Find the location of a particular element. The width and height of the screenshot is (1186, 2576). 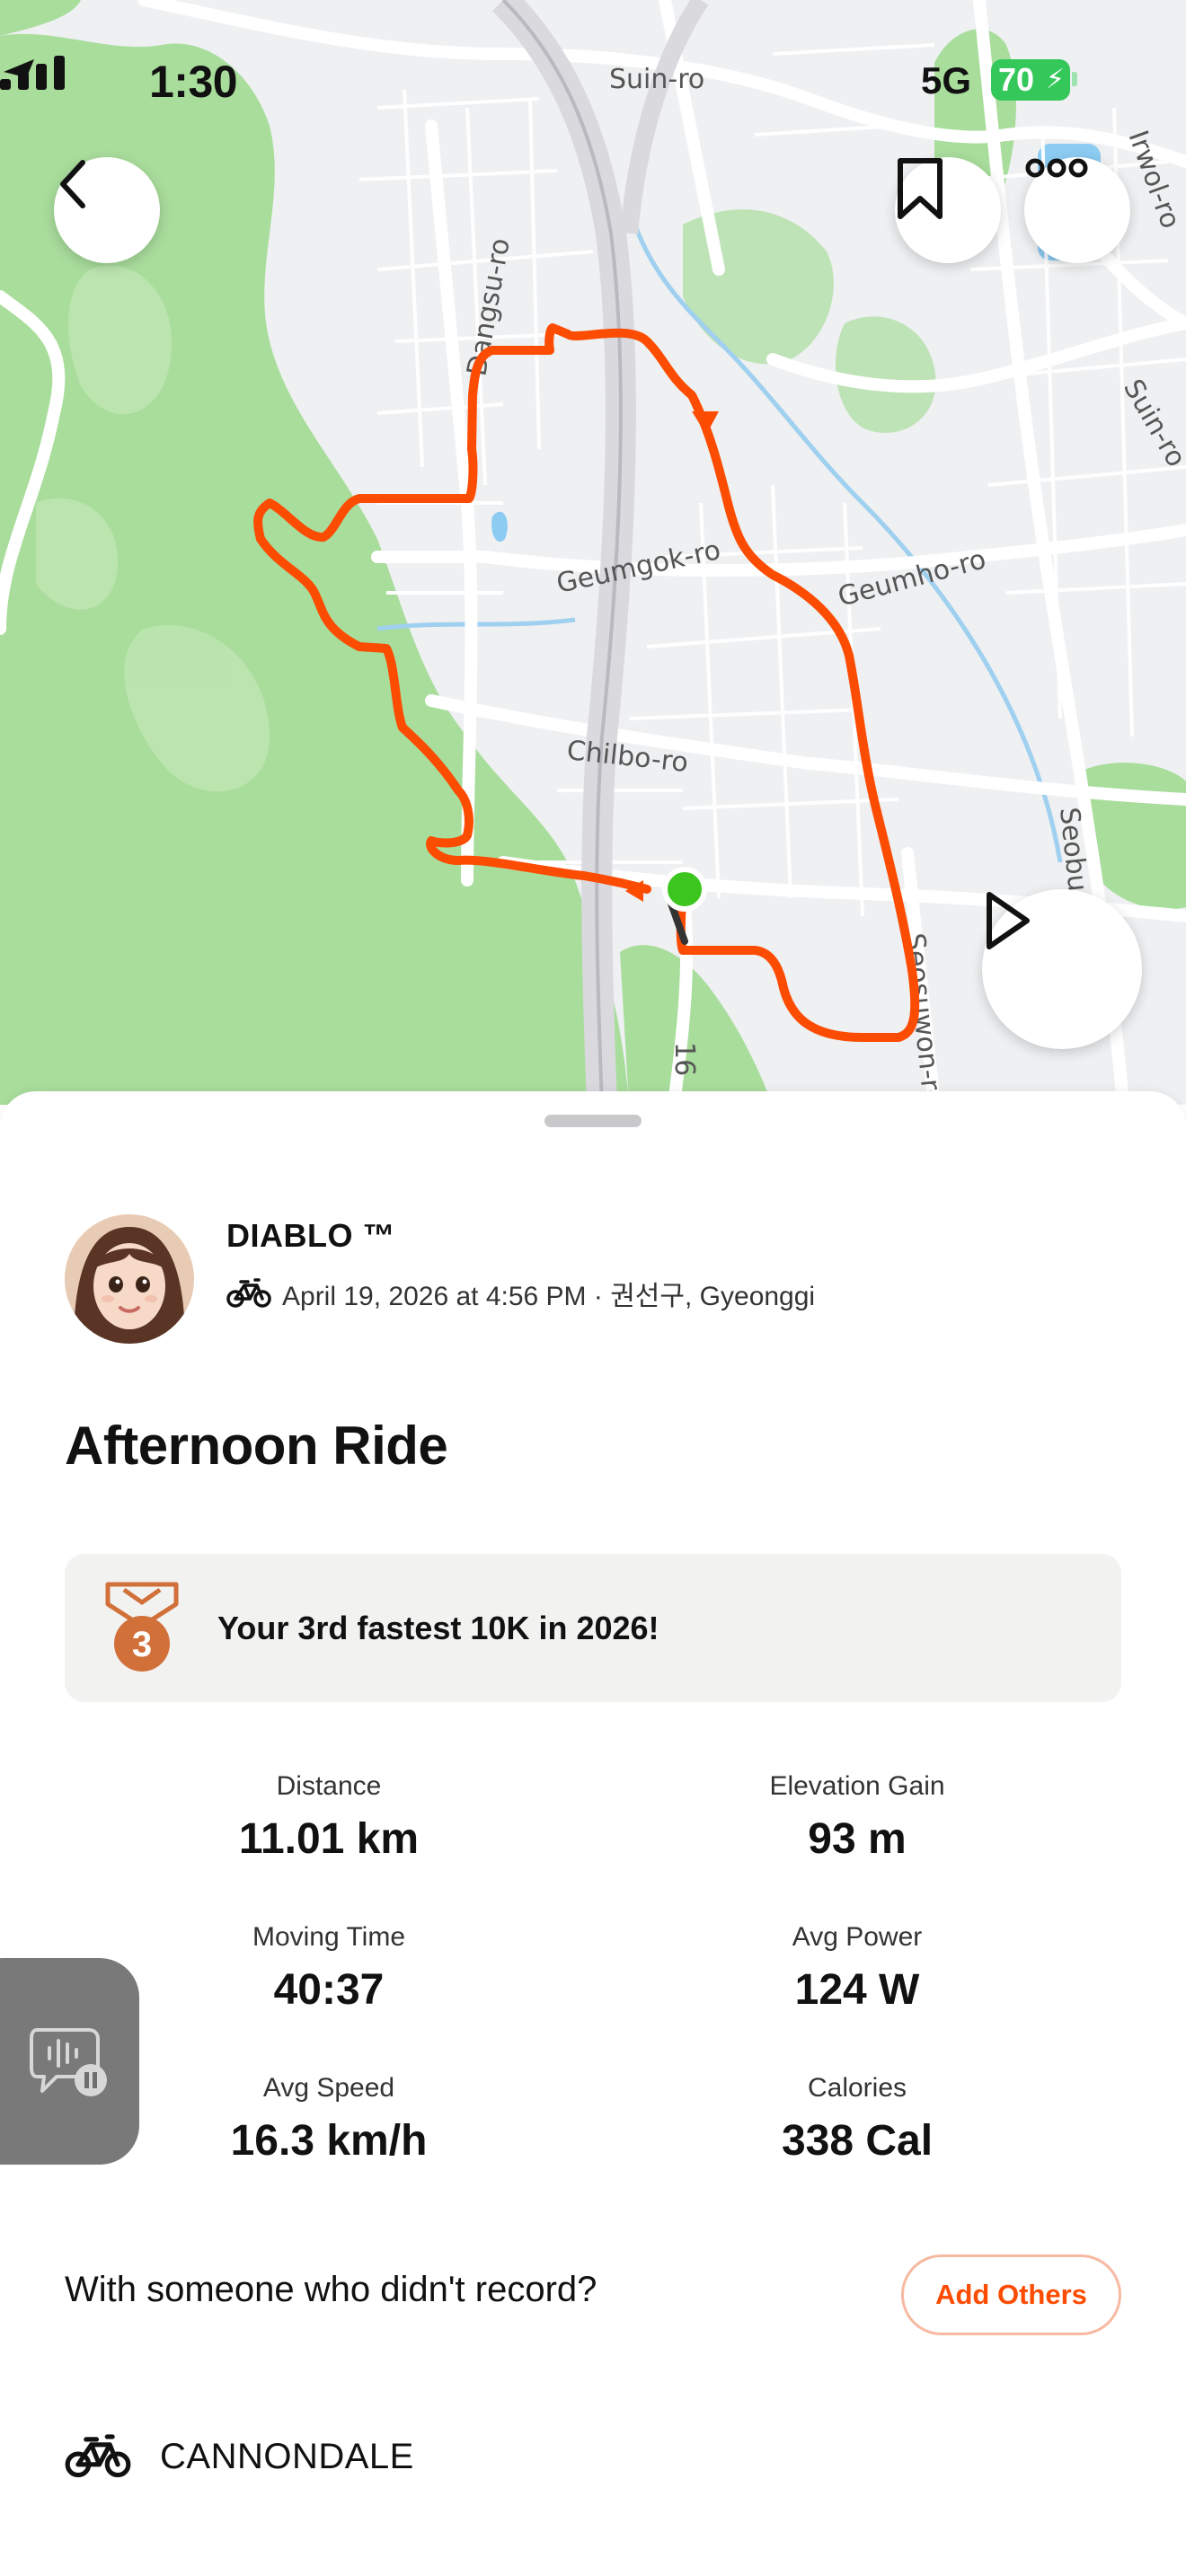

stat-elevation-gain: Elevation Gain 93 m is located at coordinates (857, 1817).